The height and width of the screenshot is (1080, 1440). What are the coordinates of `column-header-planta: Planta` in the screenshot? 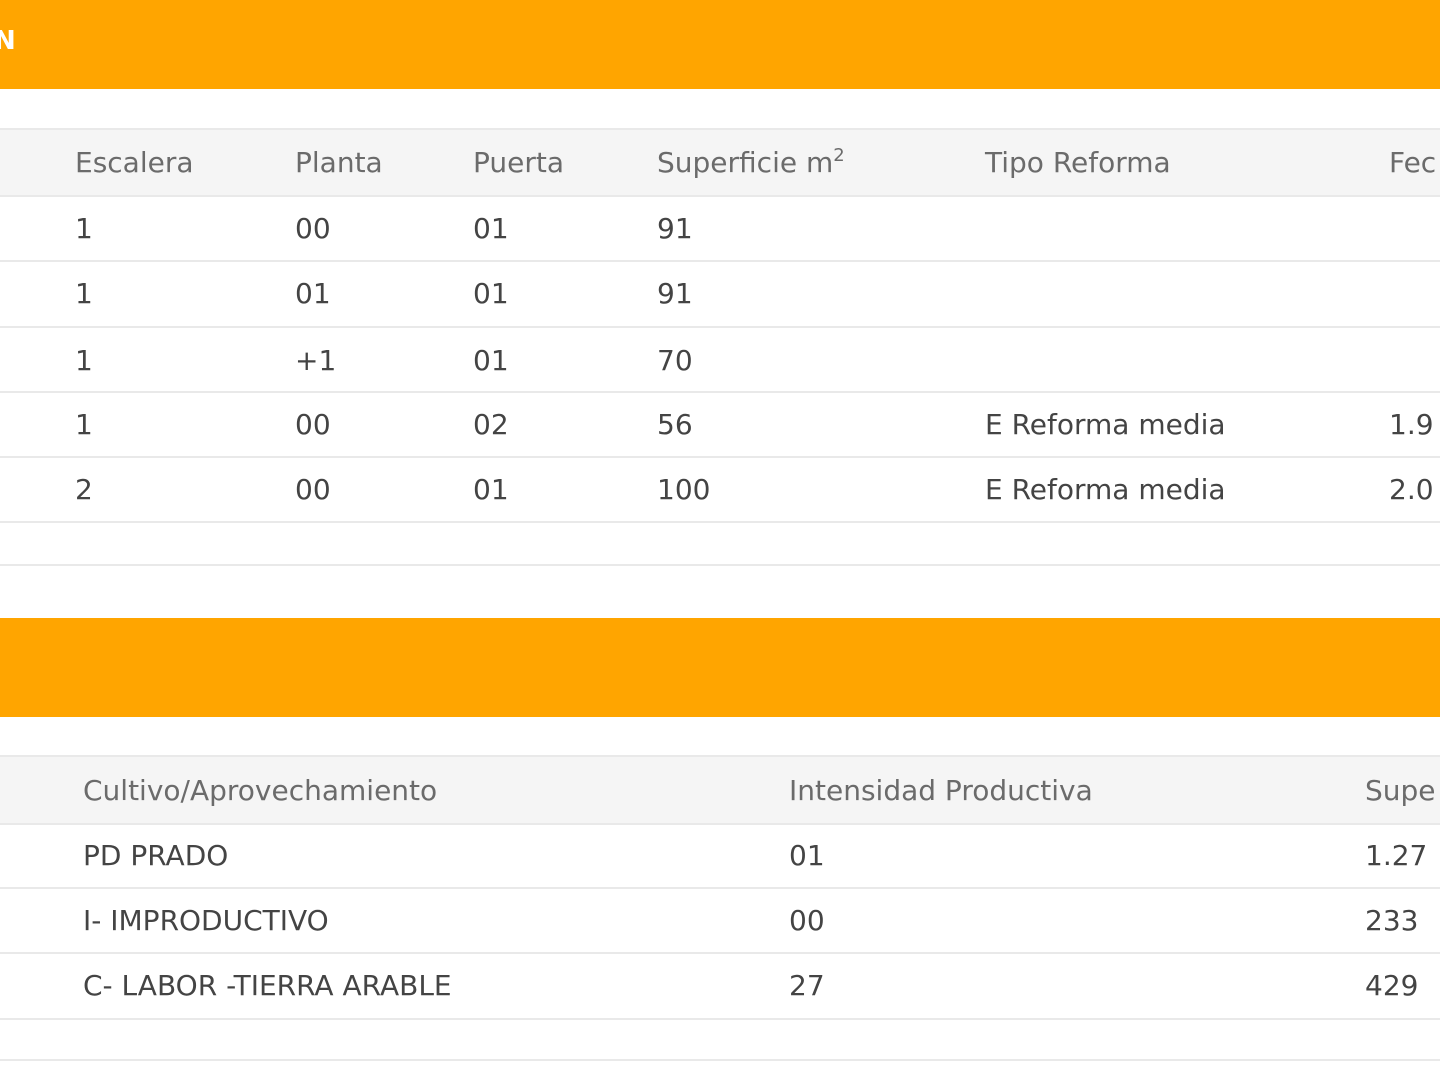 It's located at (339, 162).